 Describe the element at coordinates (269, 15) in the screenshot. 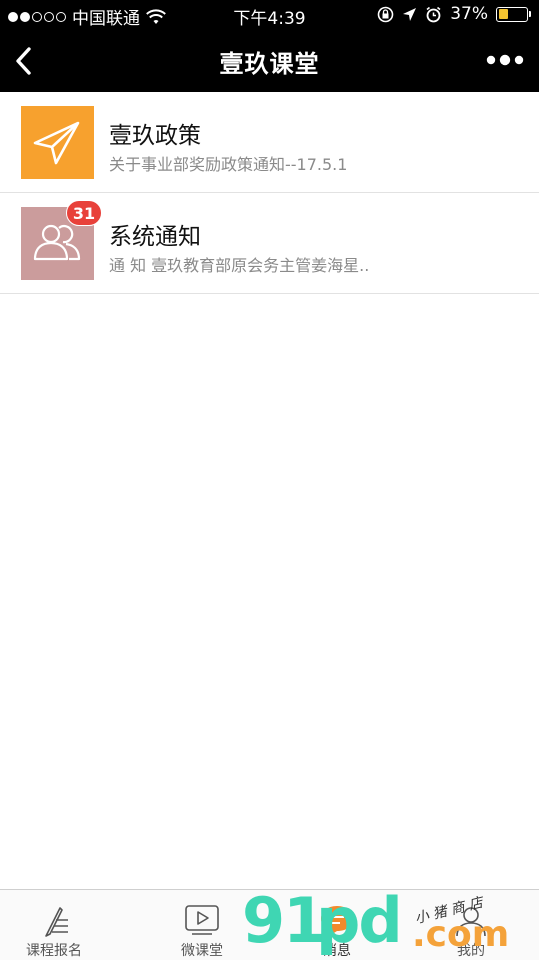

I see `status-bar: 中国联通 下午4:39 37%` at that location.